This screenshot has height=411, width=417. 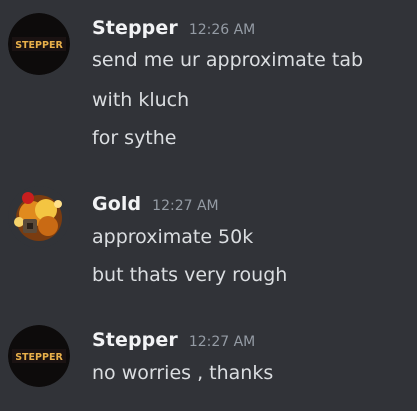 I want to click on message-text: no worries , thanks, so click(x=183, y=373).